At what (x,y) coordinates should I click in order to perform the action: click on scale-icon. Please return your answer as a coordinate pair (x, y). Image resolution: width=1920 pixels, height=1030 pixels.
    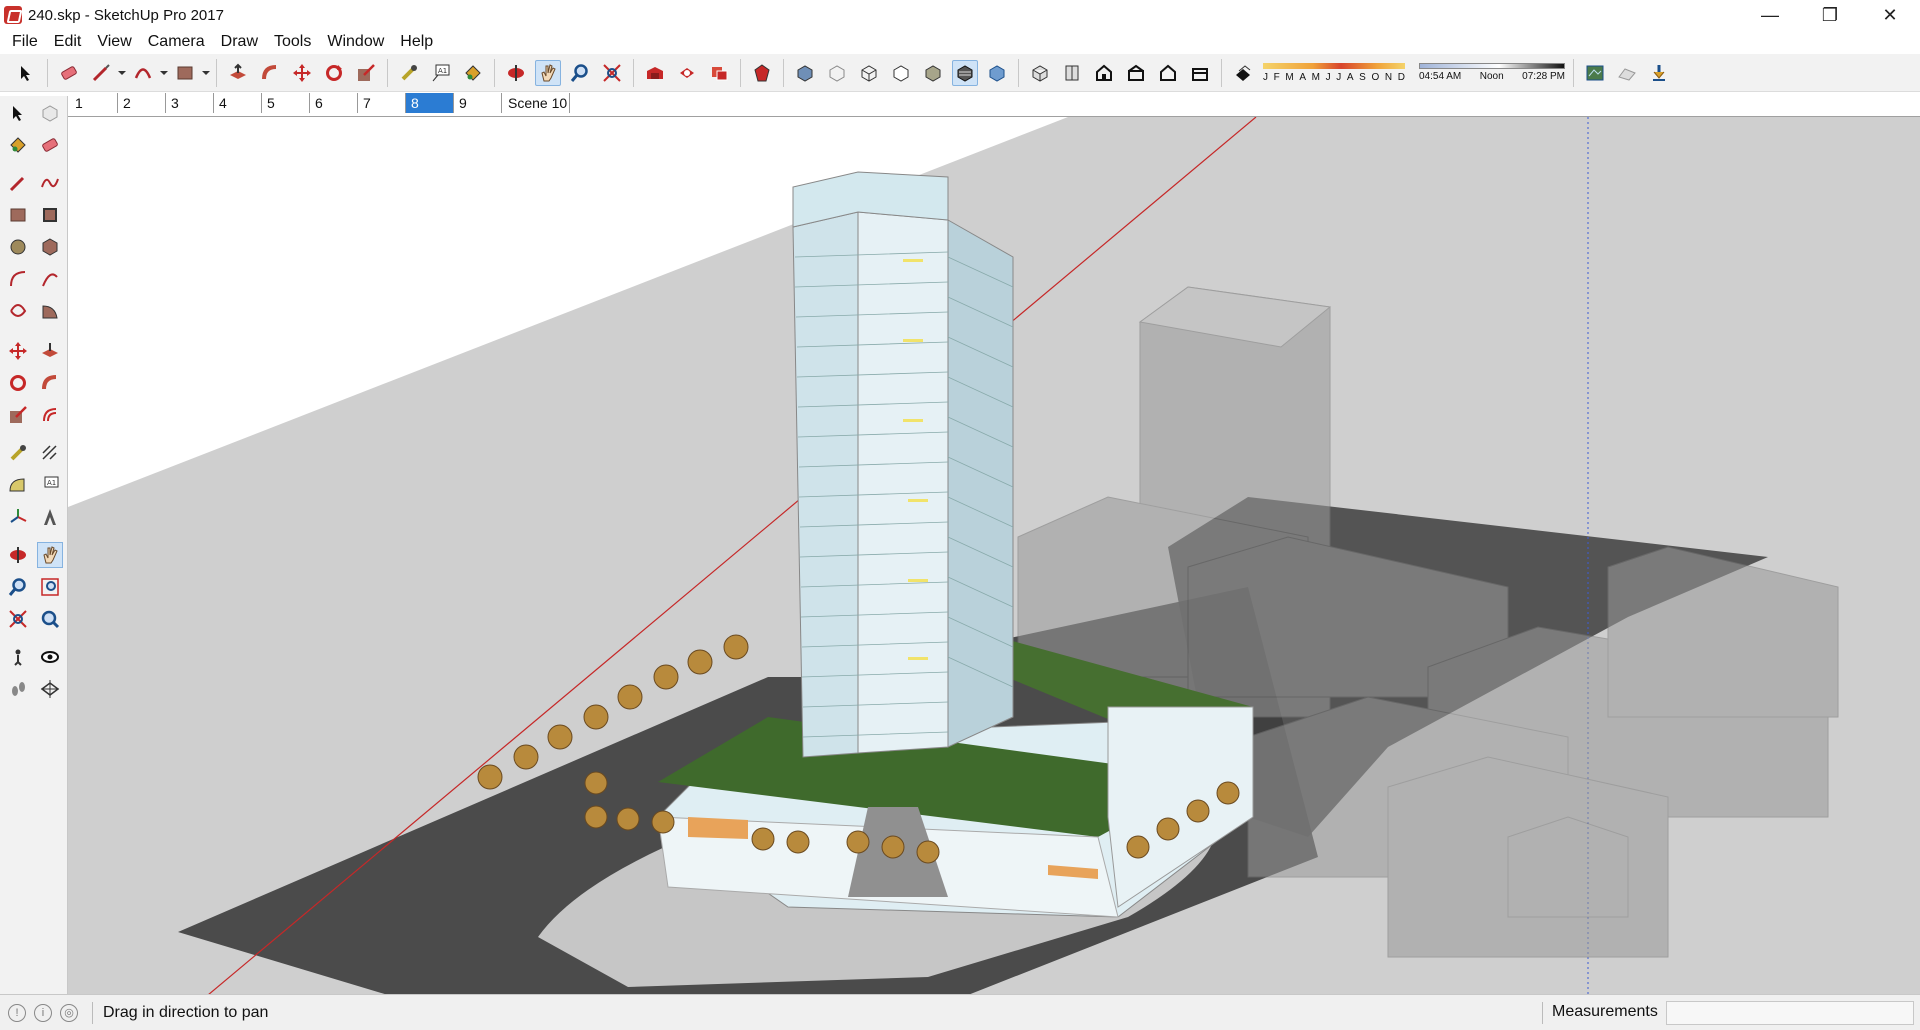
    Looking at the image, I should click on (18, 415).